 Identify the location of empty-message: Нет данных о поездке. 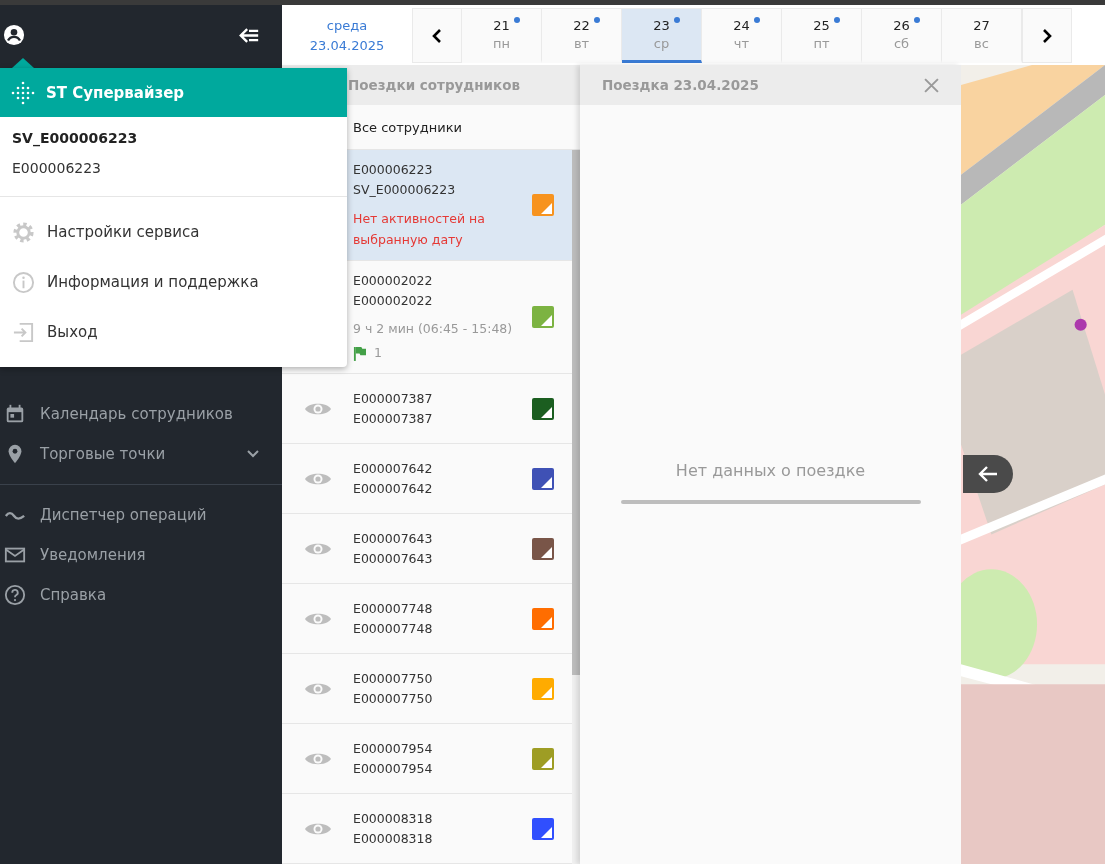
(770, 470).